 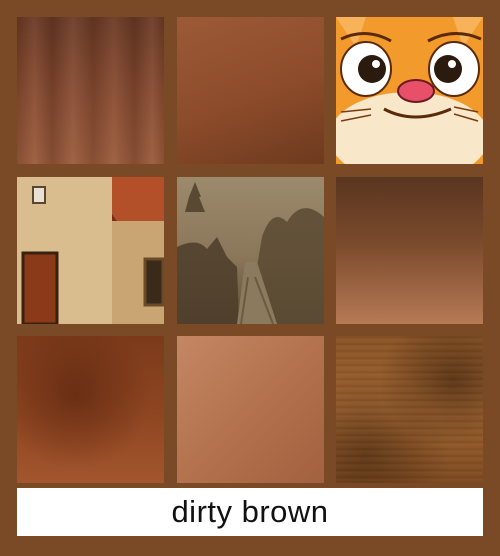 I want to click on caption-text: dirty brown, so click(x=250, y=511).